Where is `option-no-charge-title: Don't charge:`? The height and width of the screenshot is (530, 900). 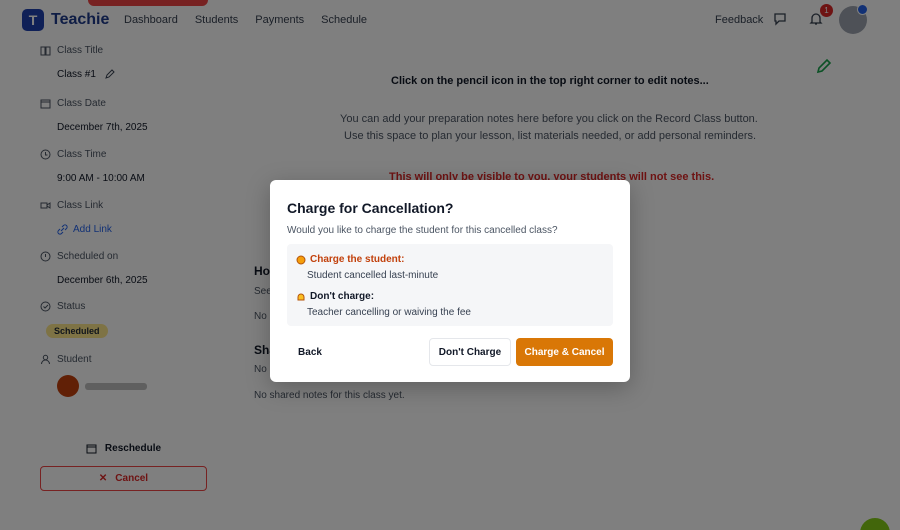 option-no-charge-title: Don't charge: is located at coordinates (342, 296).